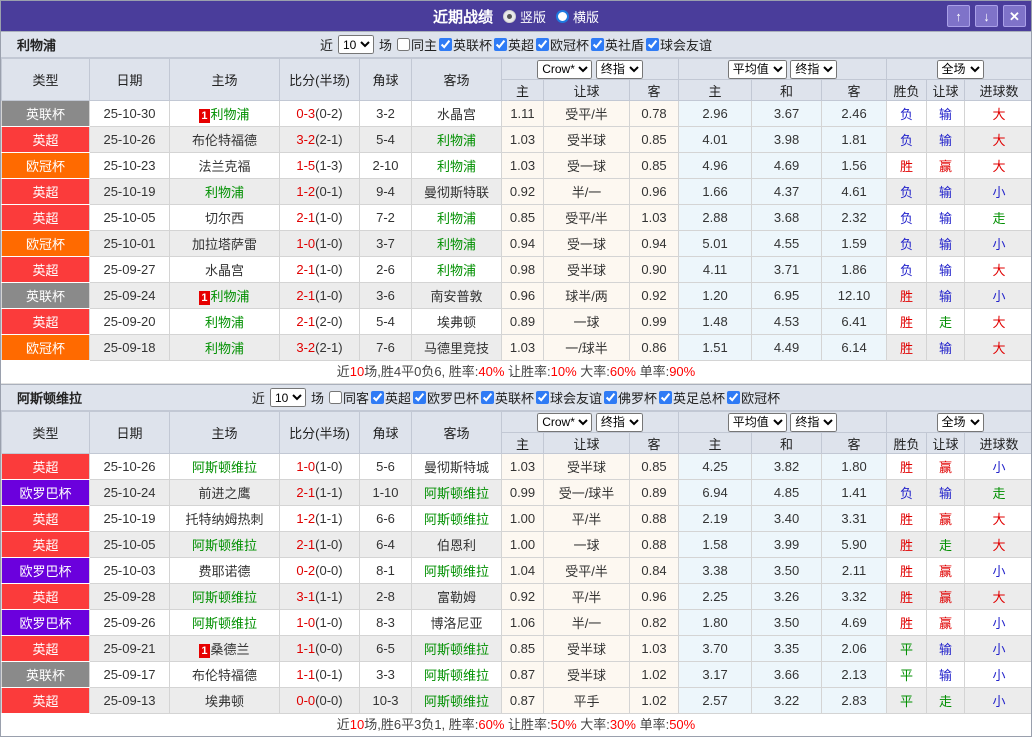 This screenshot has width=1032, height=737. Describe the element at coordinates (654, 622) in the screenshot. I see `crow-away-odds: 0.82` at that location.